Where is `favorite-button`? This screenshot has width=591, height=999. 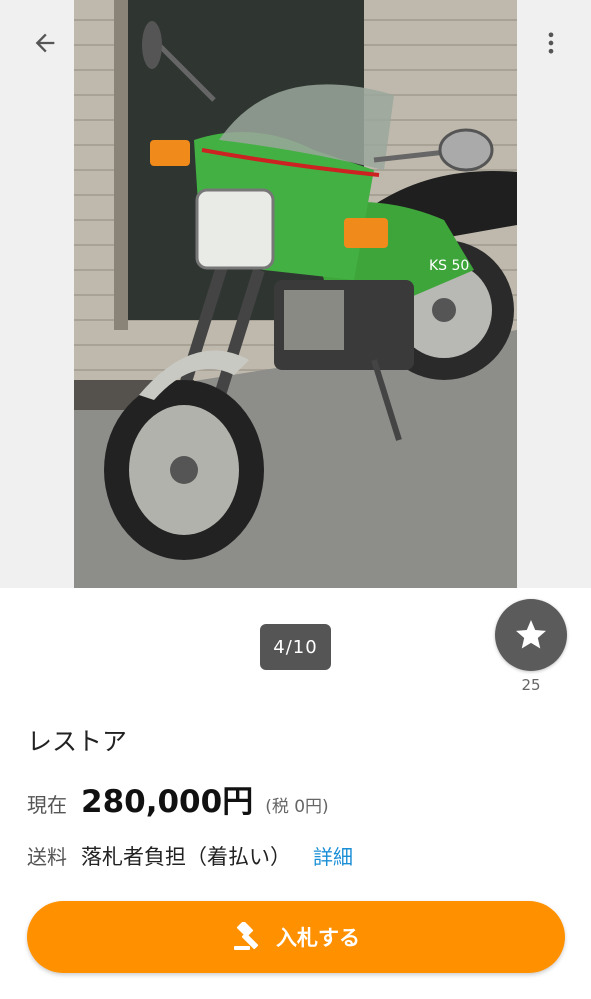 favorite-button is located at coordinates (531, 635).